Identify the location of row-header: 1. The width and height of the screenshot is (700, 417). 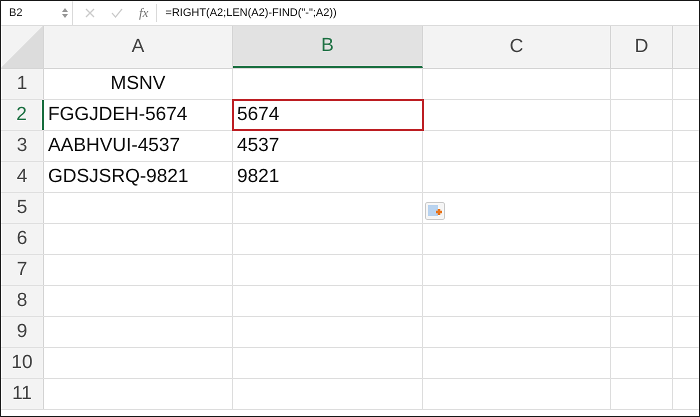
(22, 84).